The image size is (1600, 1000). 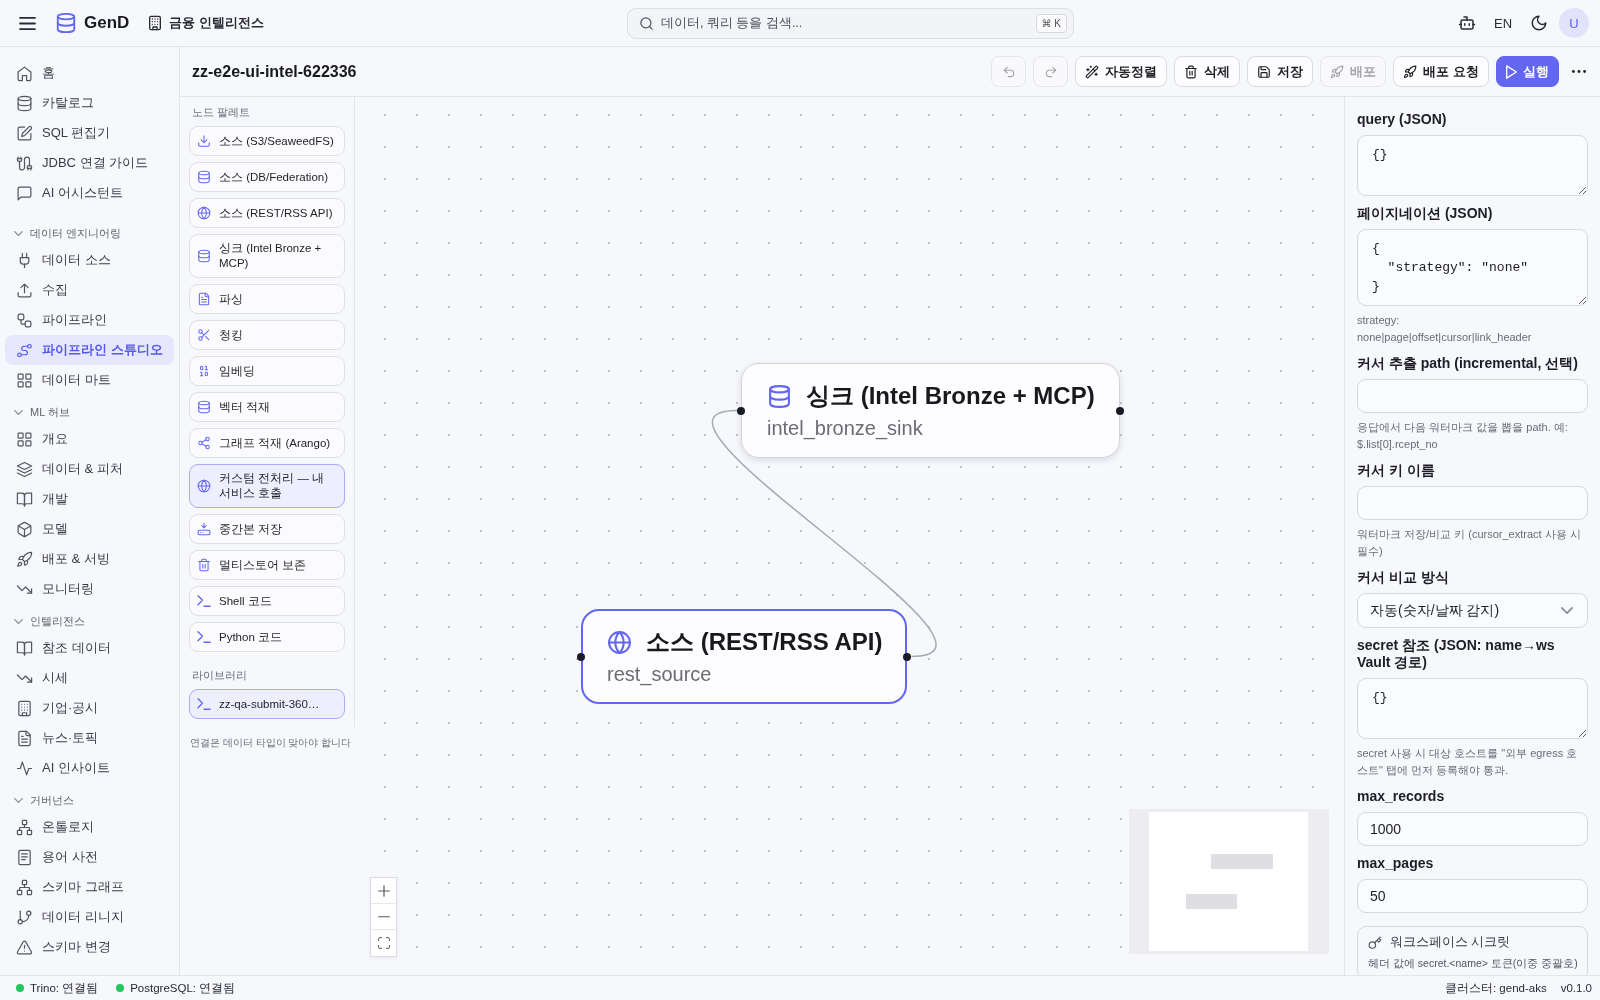 What do you see at coordinates (24, 73) in the screenshot?
I see `home-icon` at bounding box center [24, 73].